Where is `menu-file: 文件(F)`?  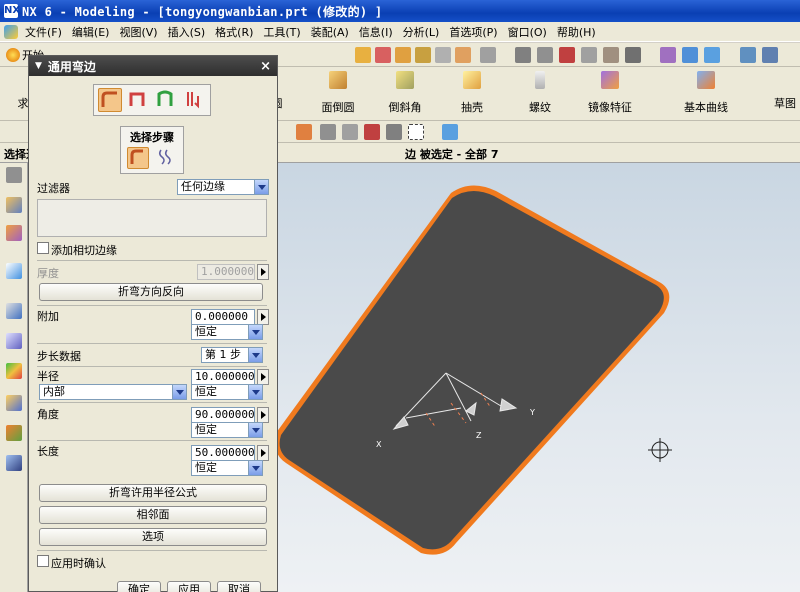
menu-file: 文件(F) is located at coordinates (43, 32).